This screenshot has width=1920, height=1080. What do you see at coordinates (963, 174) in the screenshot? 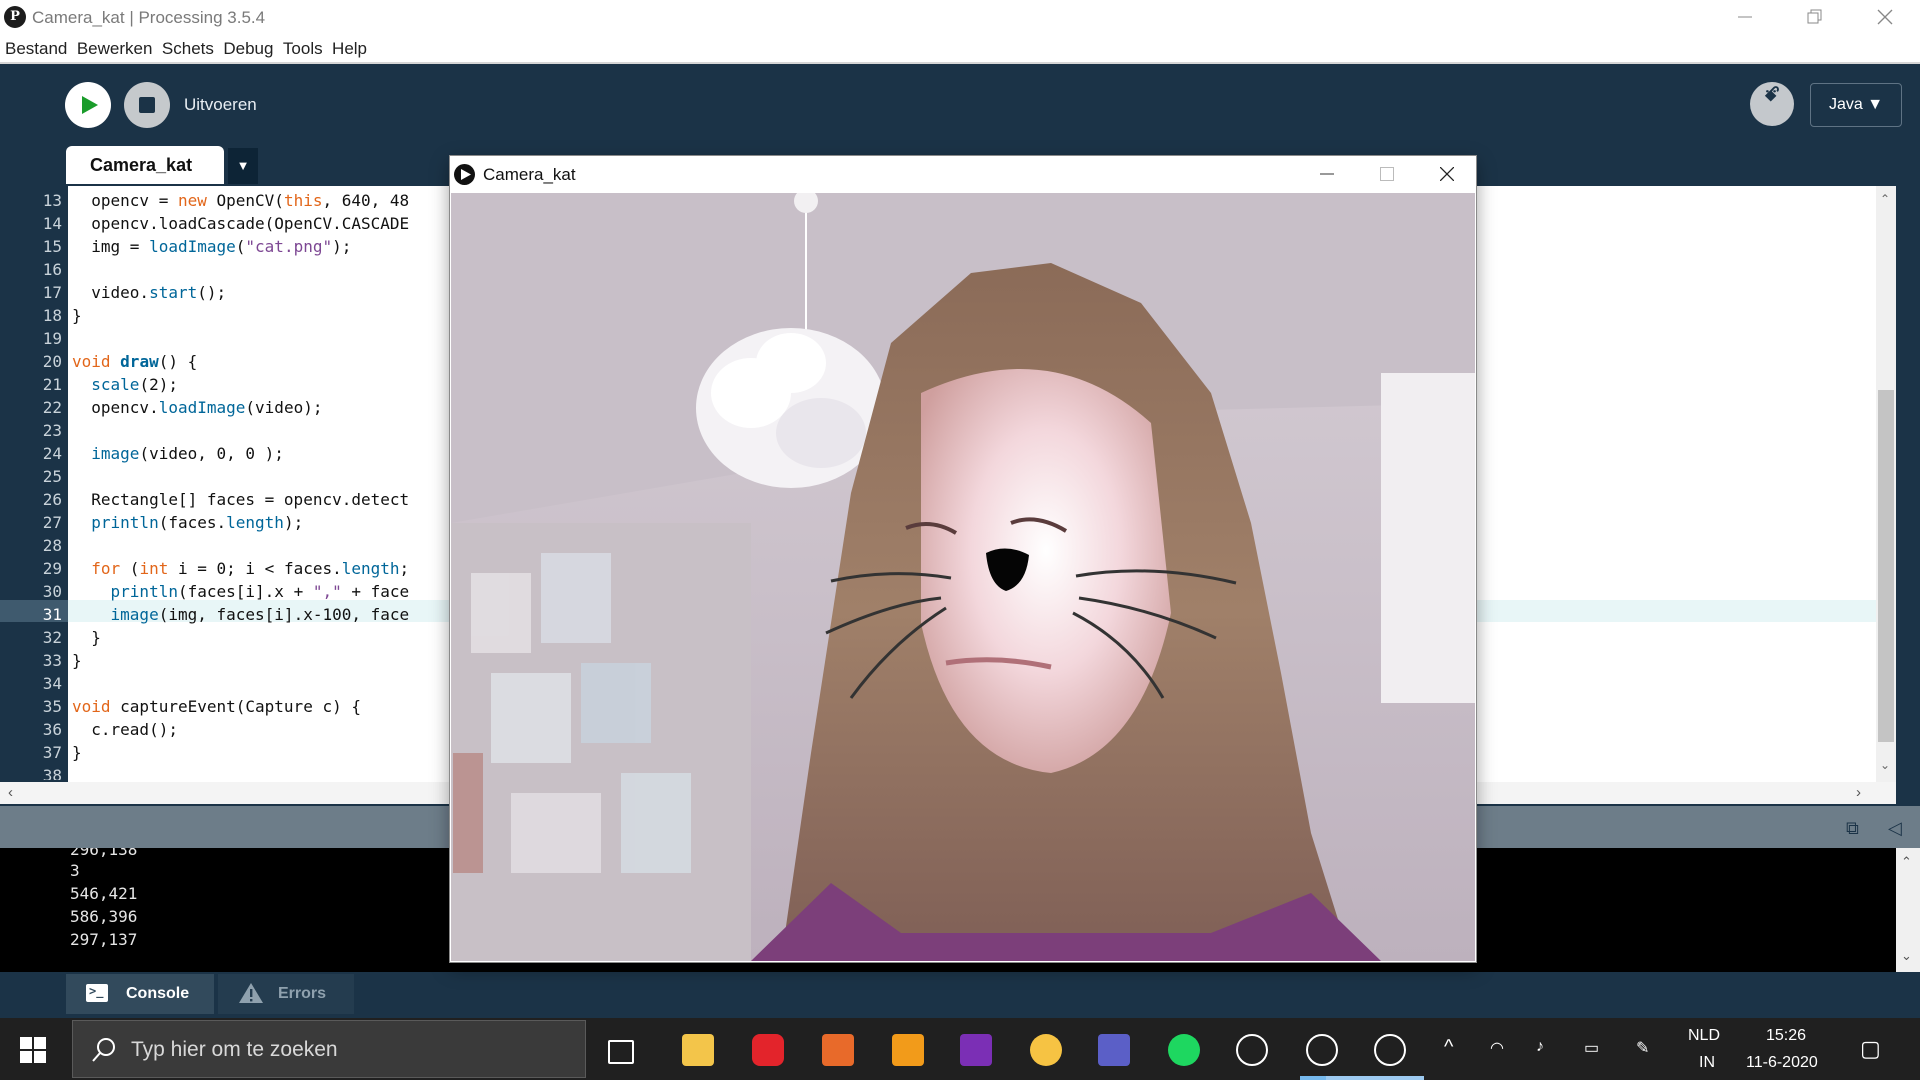
I see `sketch-window-titlebar: Camera_kat` at bounding box center [963, 174].